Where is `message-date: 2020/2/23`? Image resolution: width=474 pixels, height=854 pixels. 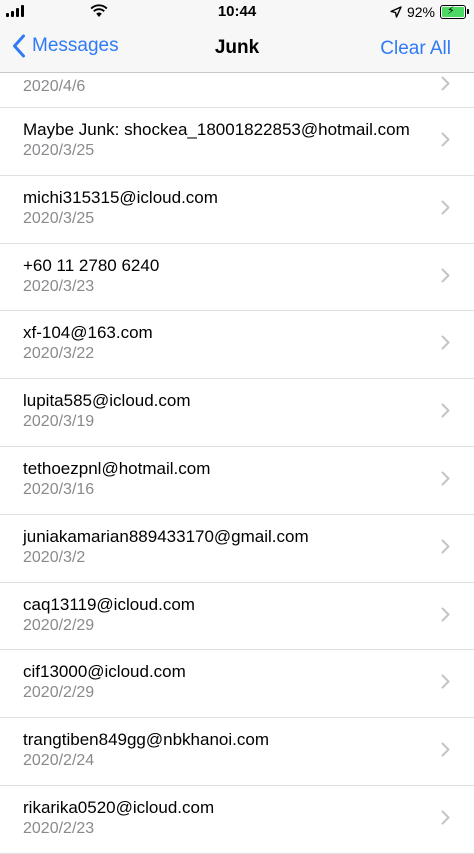 message-date: 2020/2/23 is located at coordinates (59, 828).